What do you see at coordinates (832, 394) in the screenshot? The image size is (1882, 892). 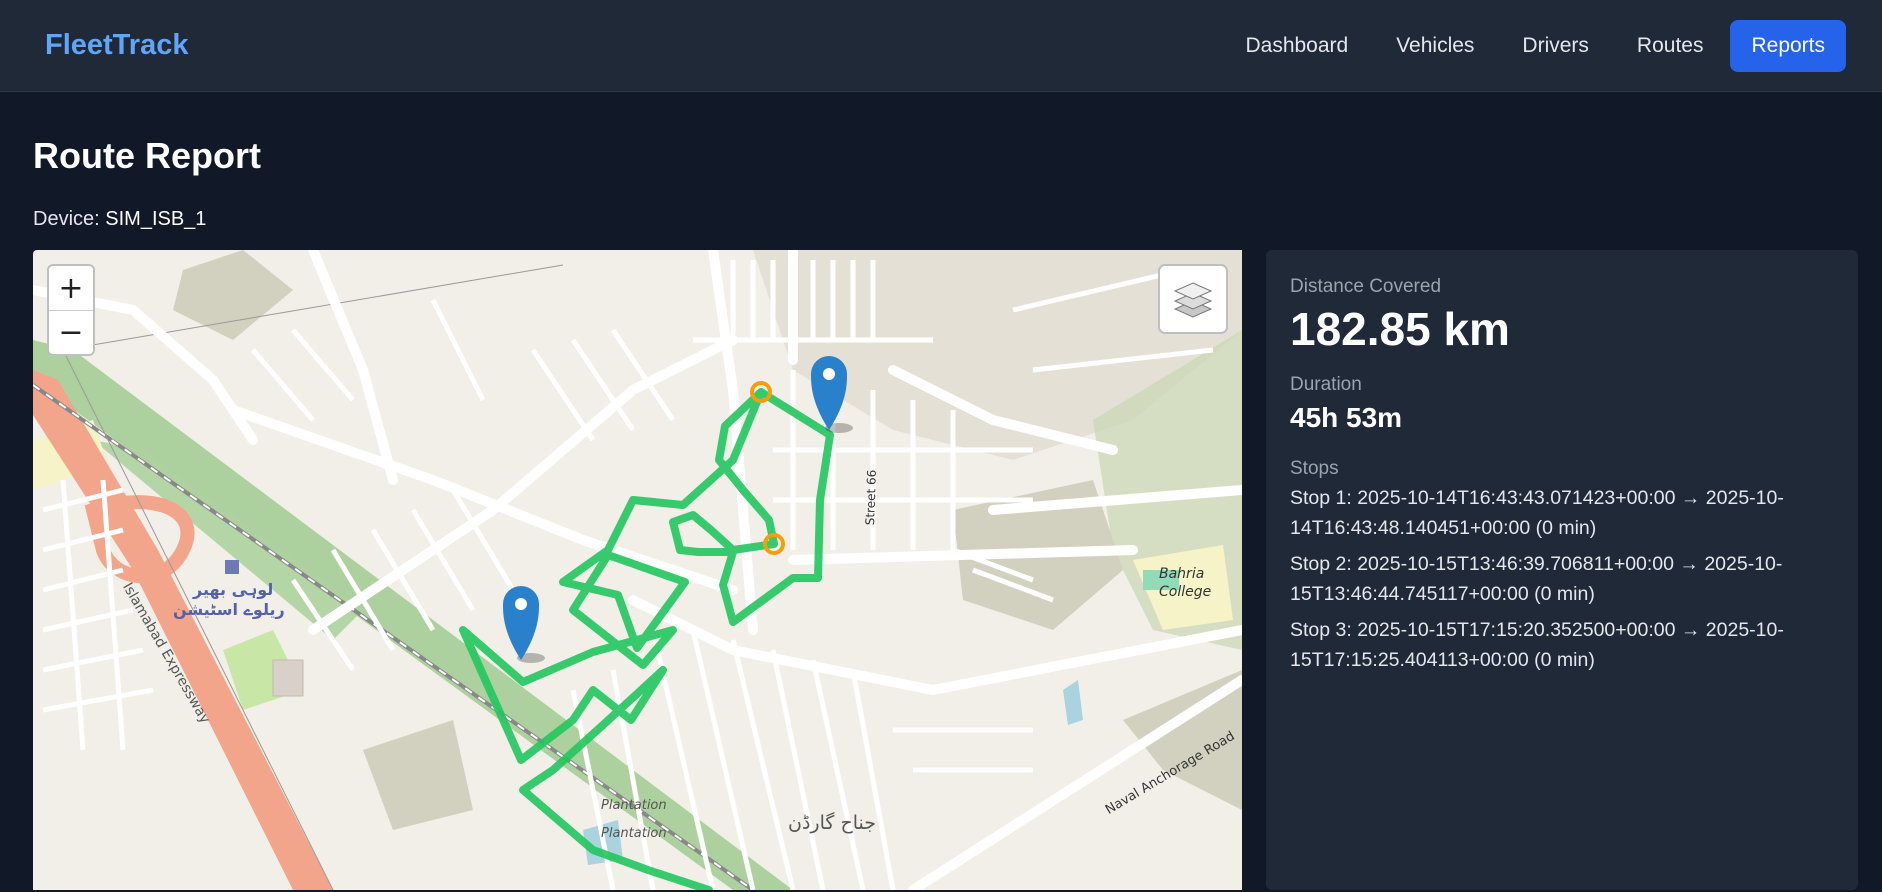 I see `end-pin-icon` at bounding box center [832, 394].